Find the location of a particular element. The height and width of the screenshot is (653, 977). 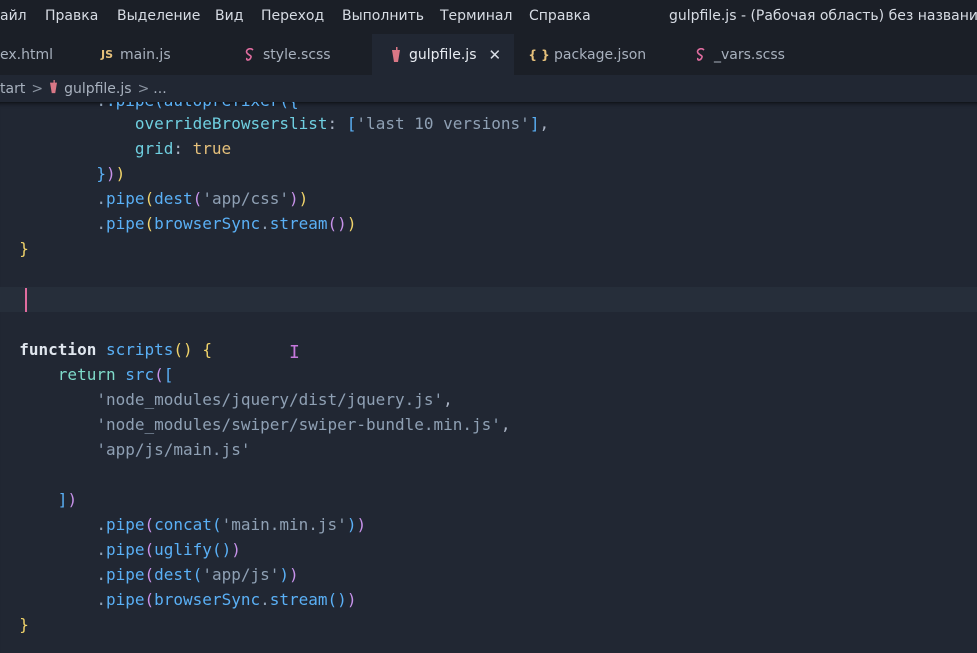

code-top-fragment: .pipe(autoprefixer({ is located at coordinates (202, 106).